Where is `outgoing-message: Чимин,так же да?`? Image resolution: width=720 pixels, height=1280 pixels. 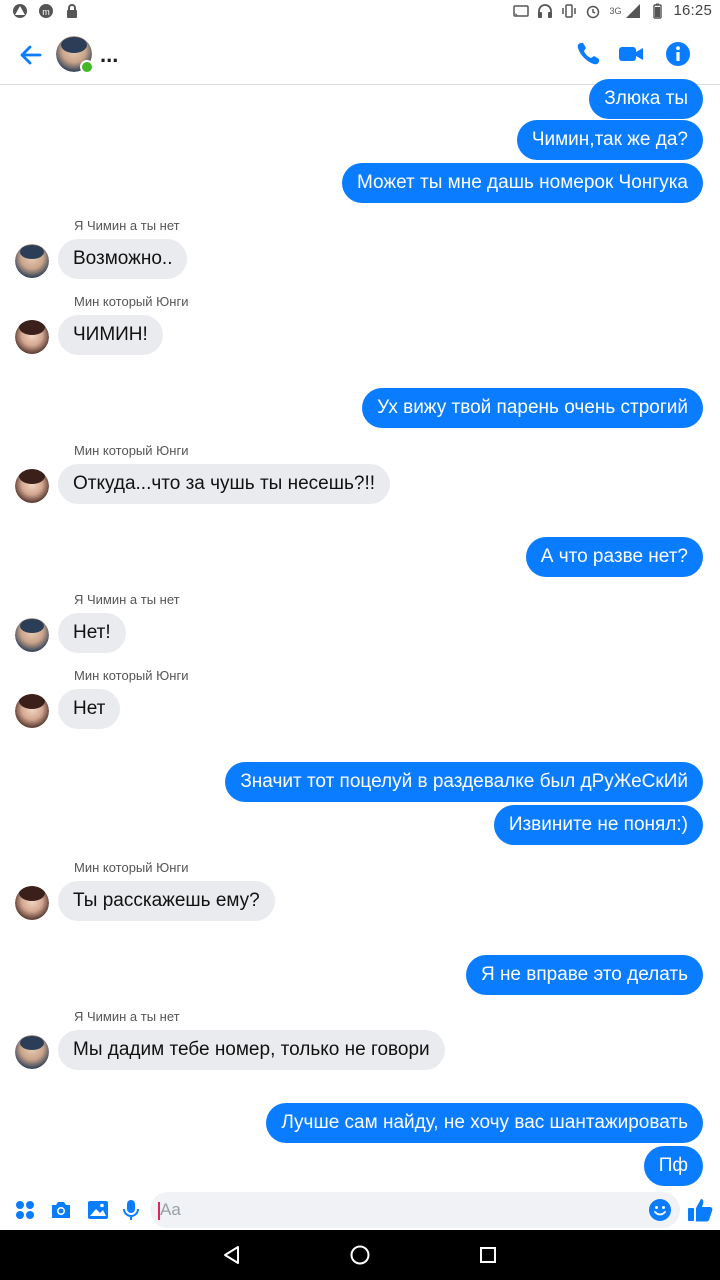 outgoing-message: Чимин,так же да? is located at coordinates (609, 140).